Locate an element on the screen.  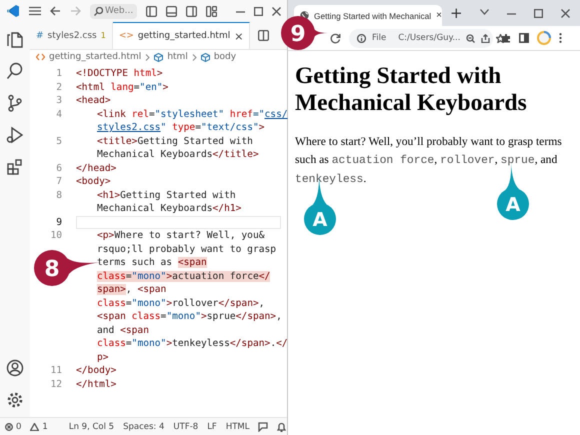
scheme-label: File is located at coordinates (379, 38).